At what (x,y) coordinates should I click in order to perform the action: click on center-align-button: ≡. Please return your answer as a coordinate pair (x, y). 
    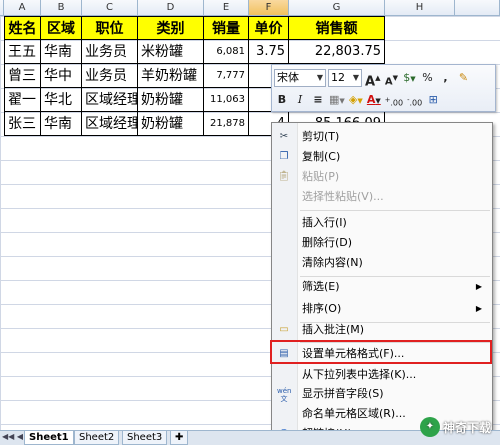
    Looking at the image, I should click on (318, 100).